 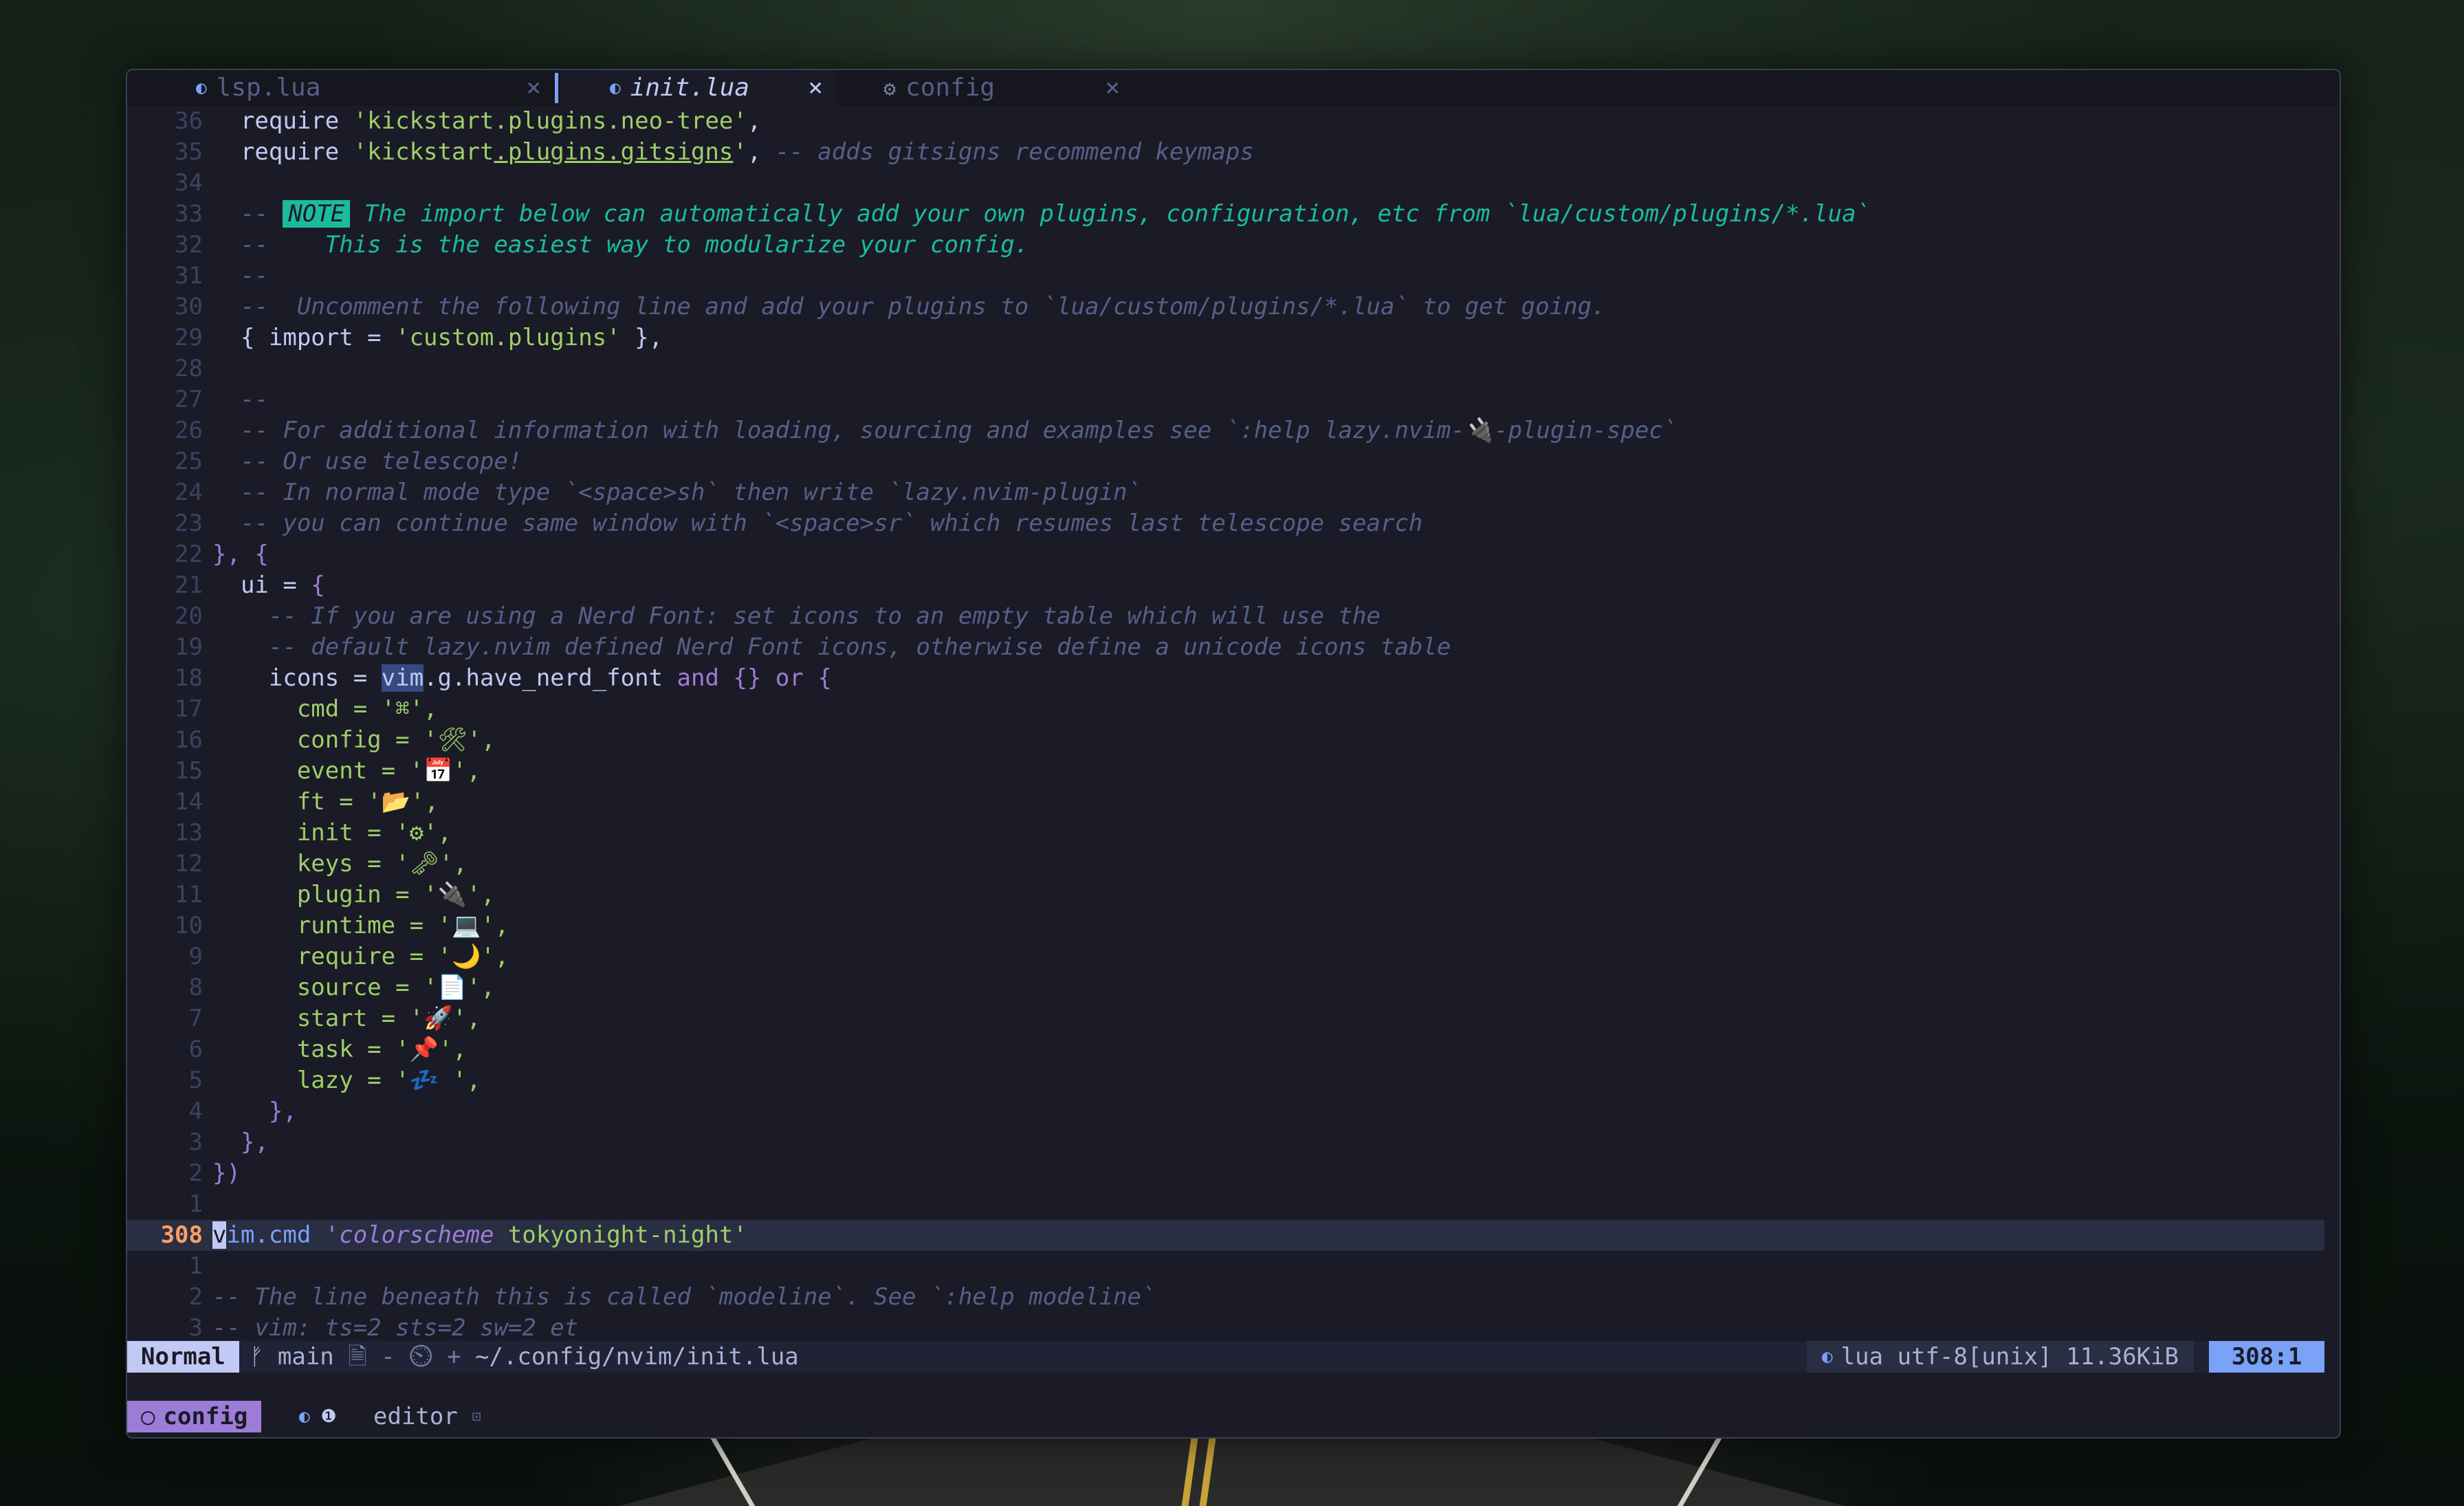 I want to click on line-number: 31, so click(x=189, y=276).